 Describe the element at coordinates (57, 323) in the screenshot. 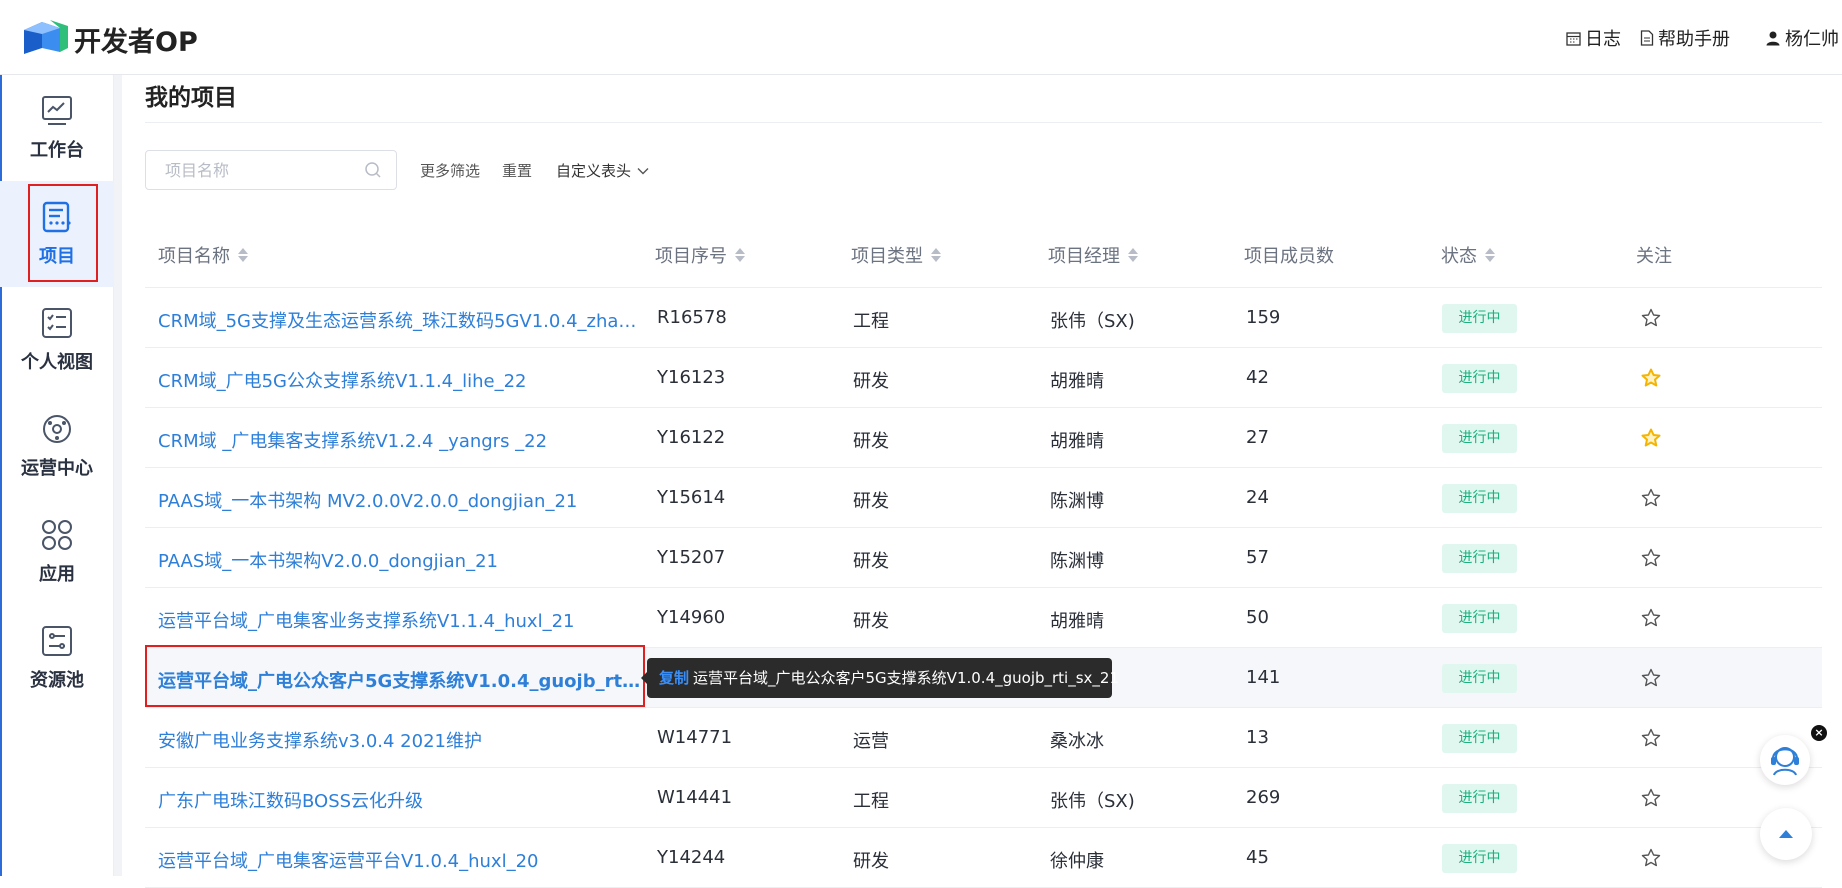

I see `checklist-icon` at that location.